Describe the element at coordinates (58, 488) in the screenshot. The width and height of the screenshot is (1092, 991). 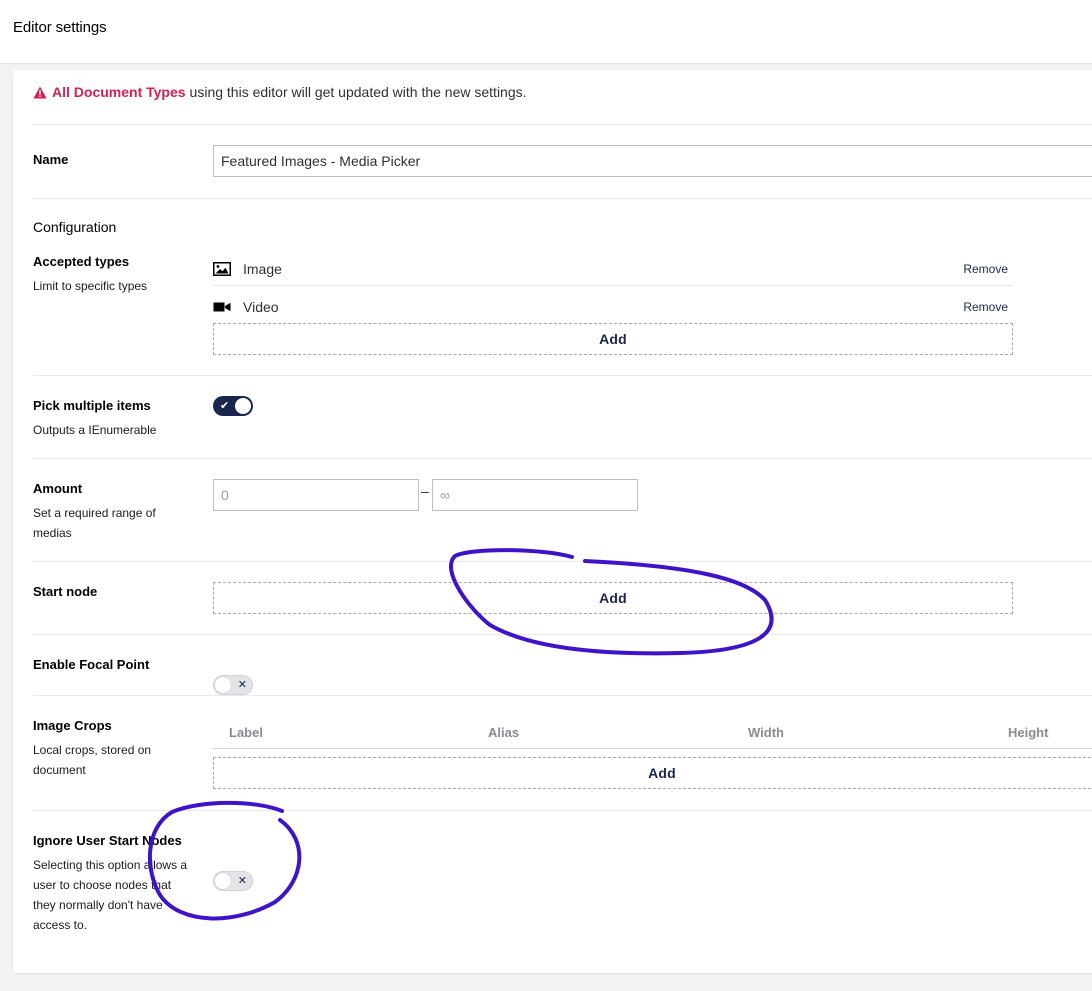
I see `amount-label: Amount` at that location.